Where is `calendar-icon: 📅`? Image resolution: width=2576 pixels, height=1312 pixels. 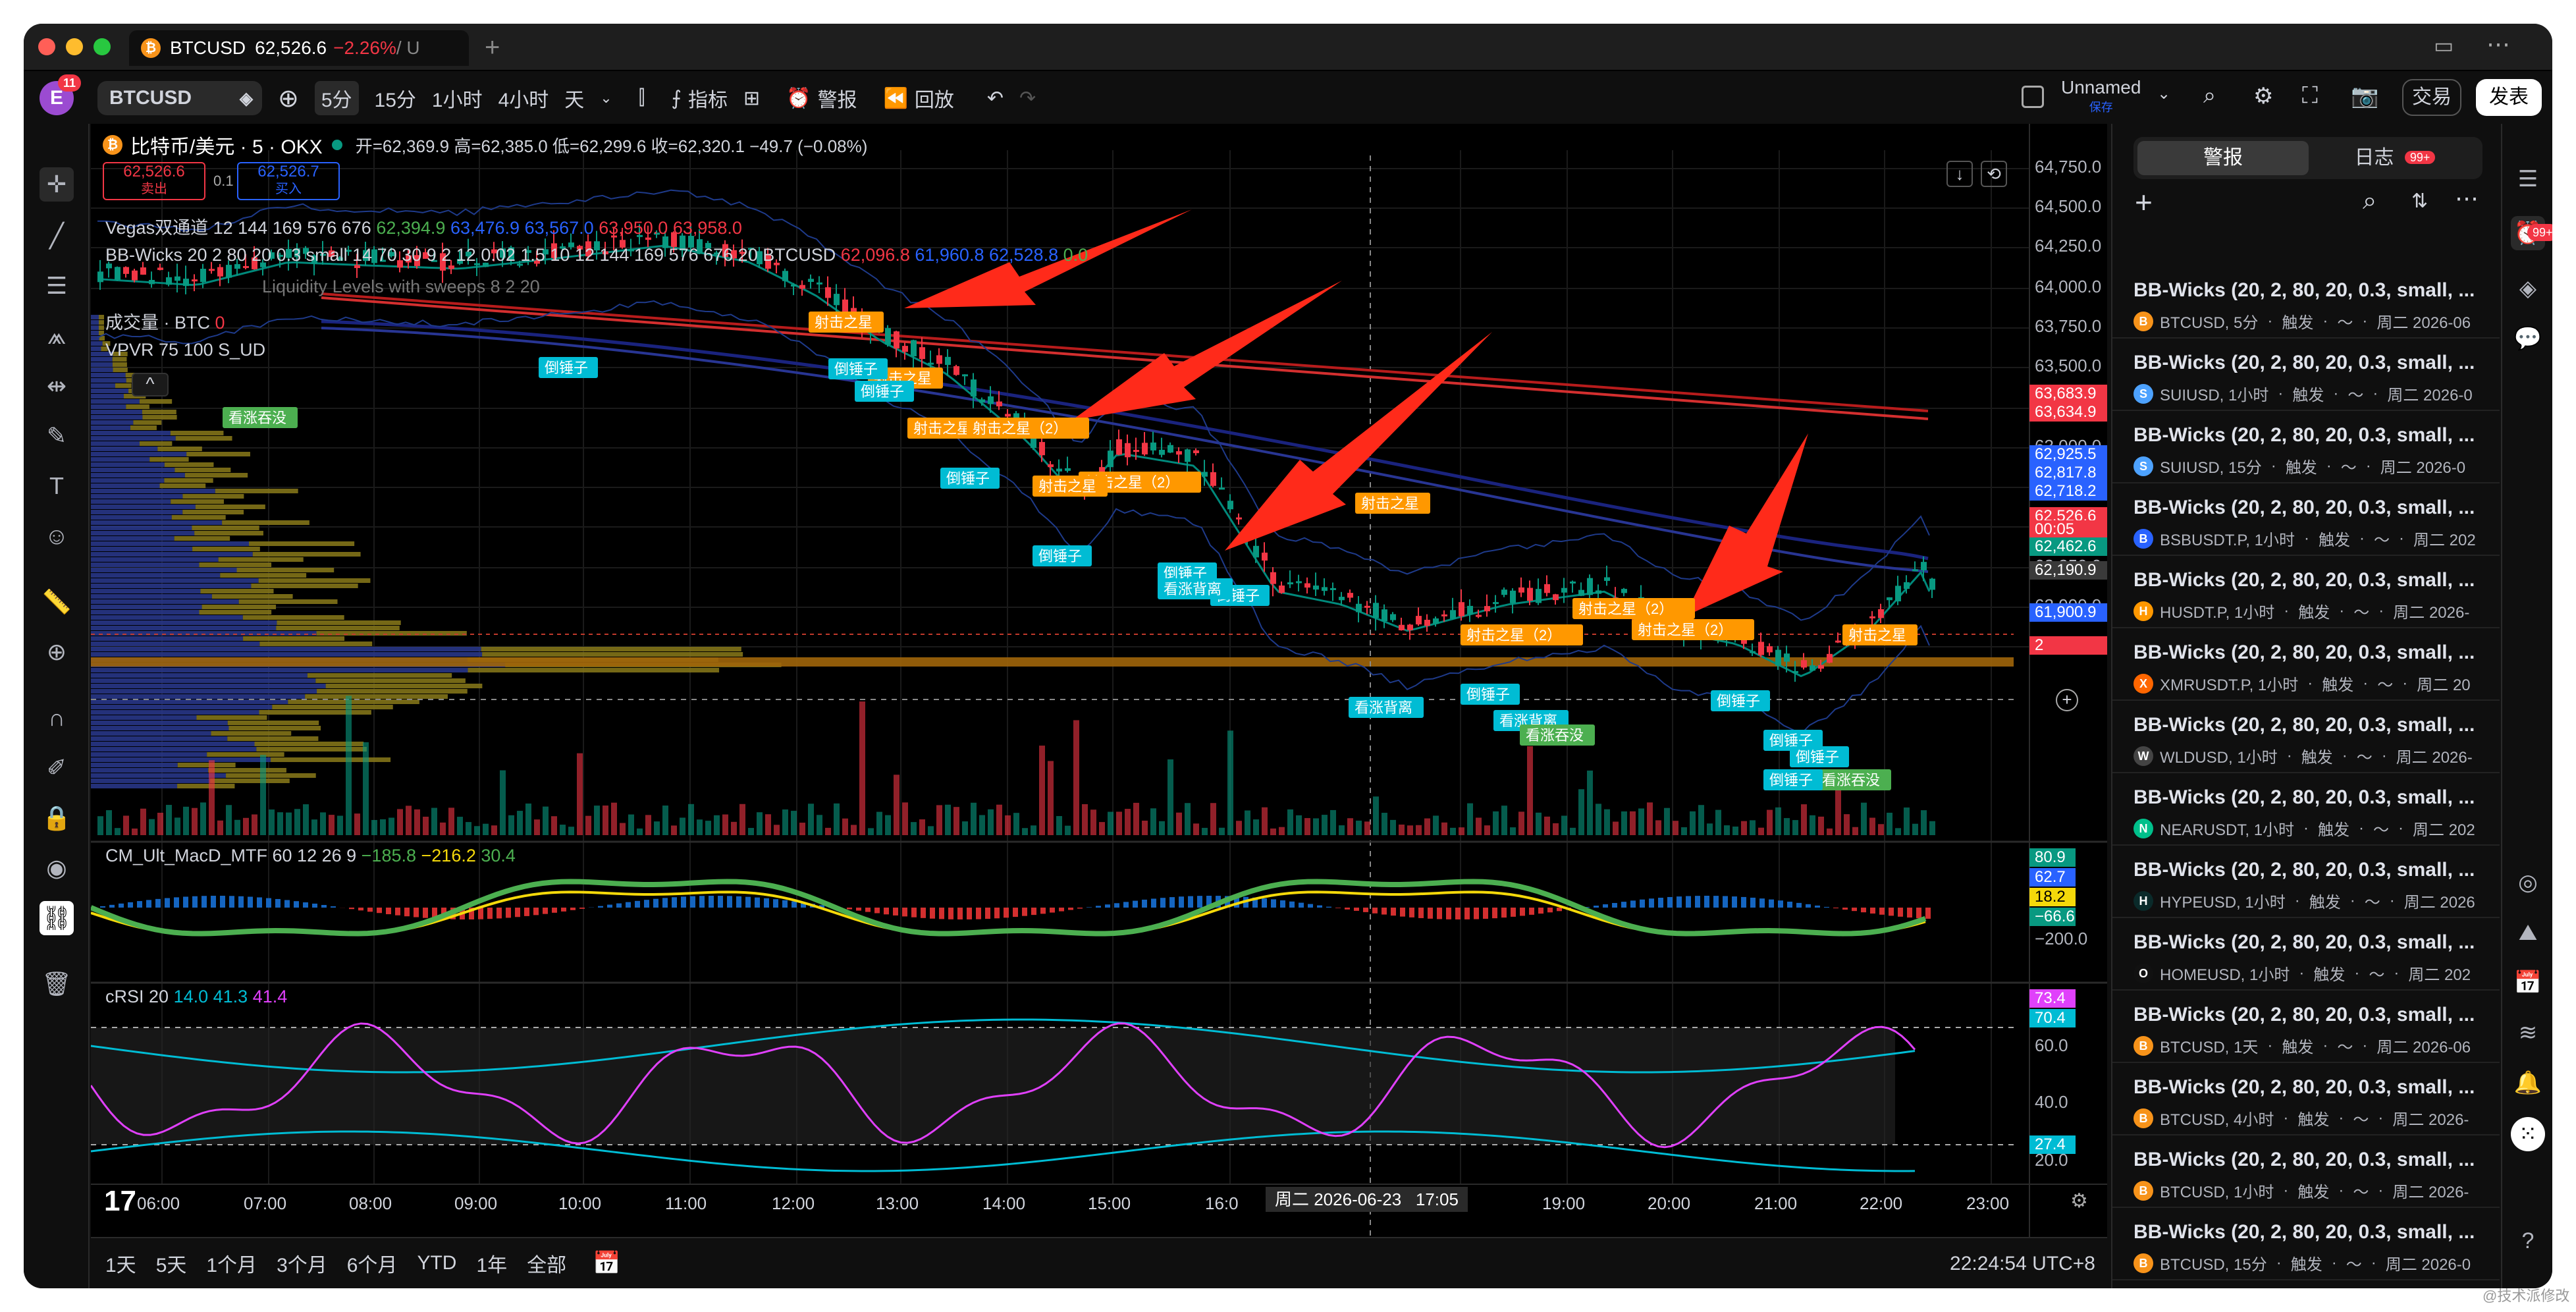 calendar-icon: 📅 is located at coordinates (2528, 983).